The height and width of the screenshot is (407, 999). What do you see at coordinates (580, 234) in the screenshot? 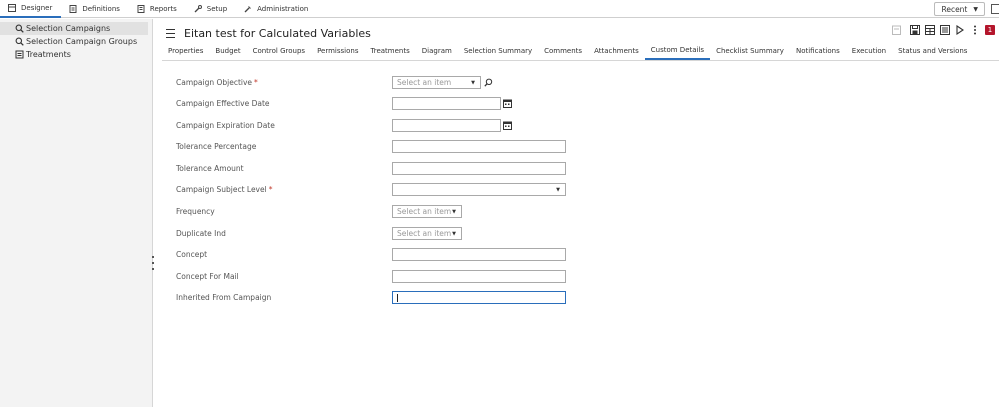
I see `field-row: Duplicate Ind Select an item ▼` at bounding box center [580, 234].